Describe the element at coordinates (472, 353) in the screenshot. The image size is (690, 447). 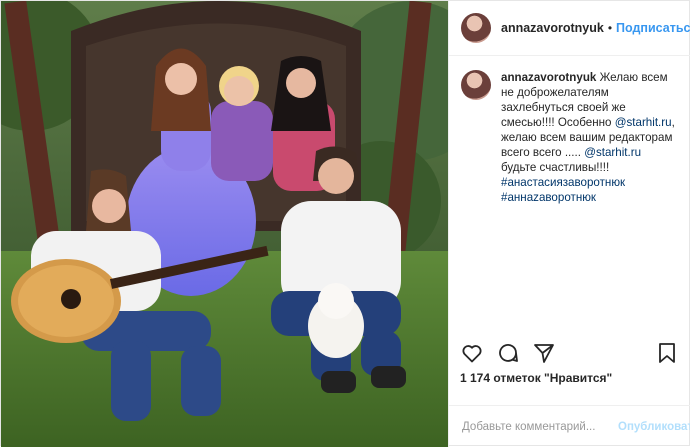
I see `heart-icon` at that location.